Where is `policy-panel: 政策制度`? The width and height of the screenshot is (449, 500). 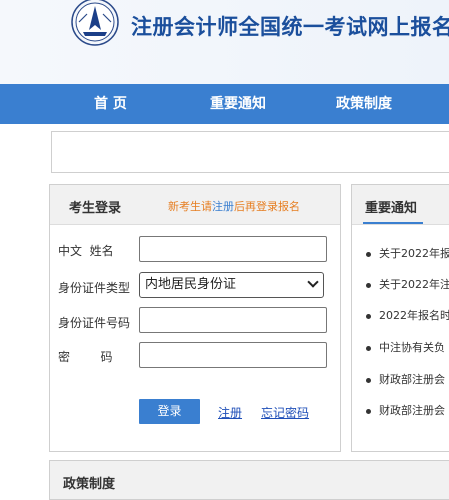
policy-panel: 政策制度 is located at coordinates (249, 480).